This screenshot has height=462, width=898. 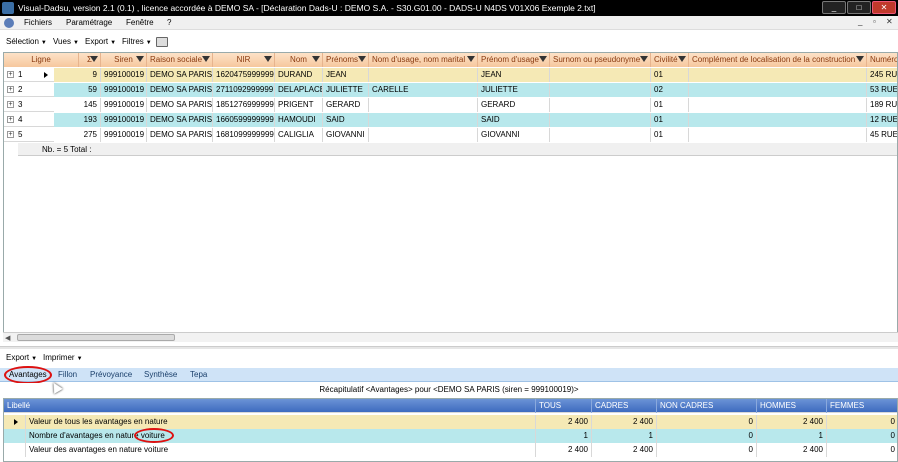 I want to click on minimize-button: _, so click(x=834, y=7).